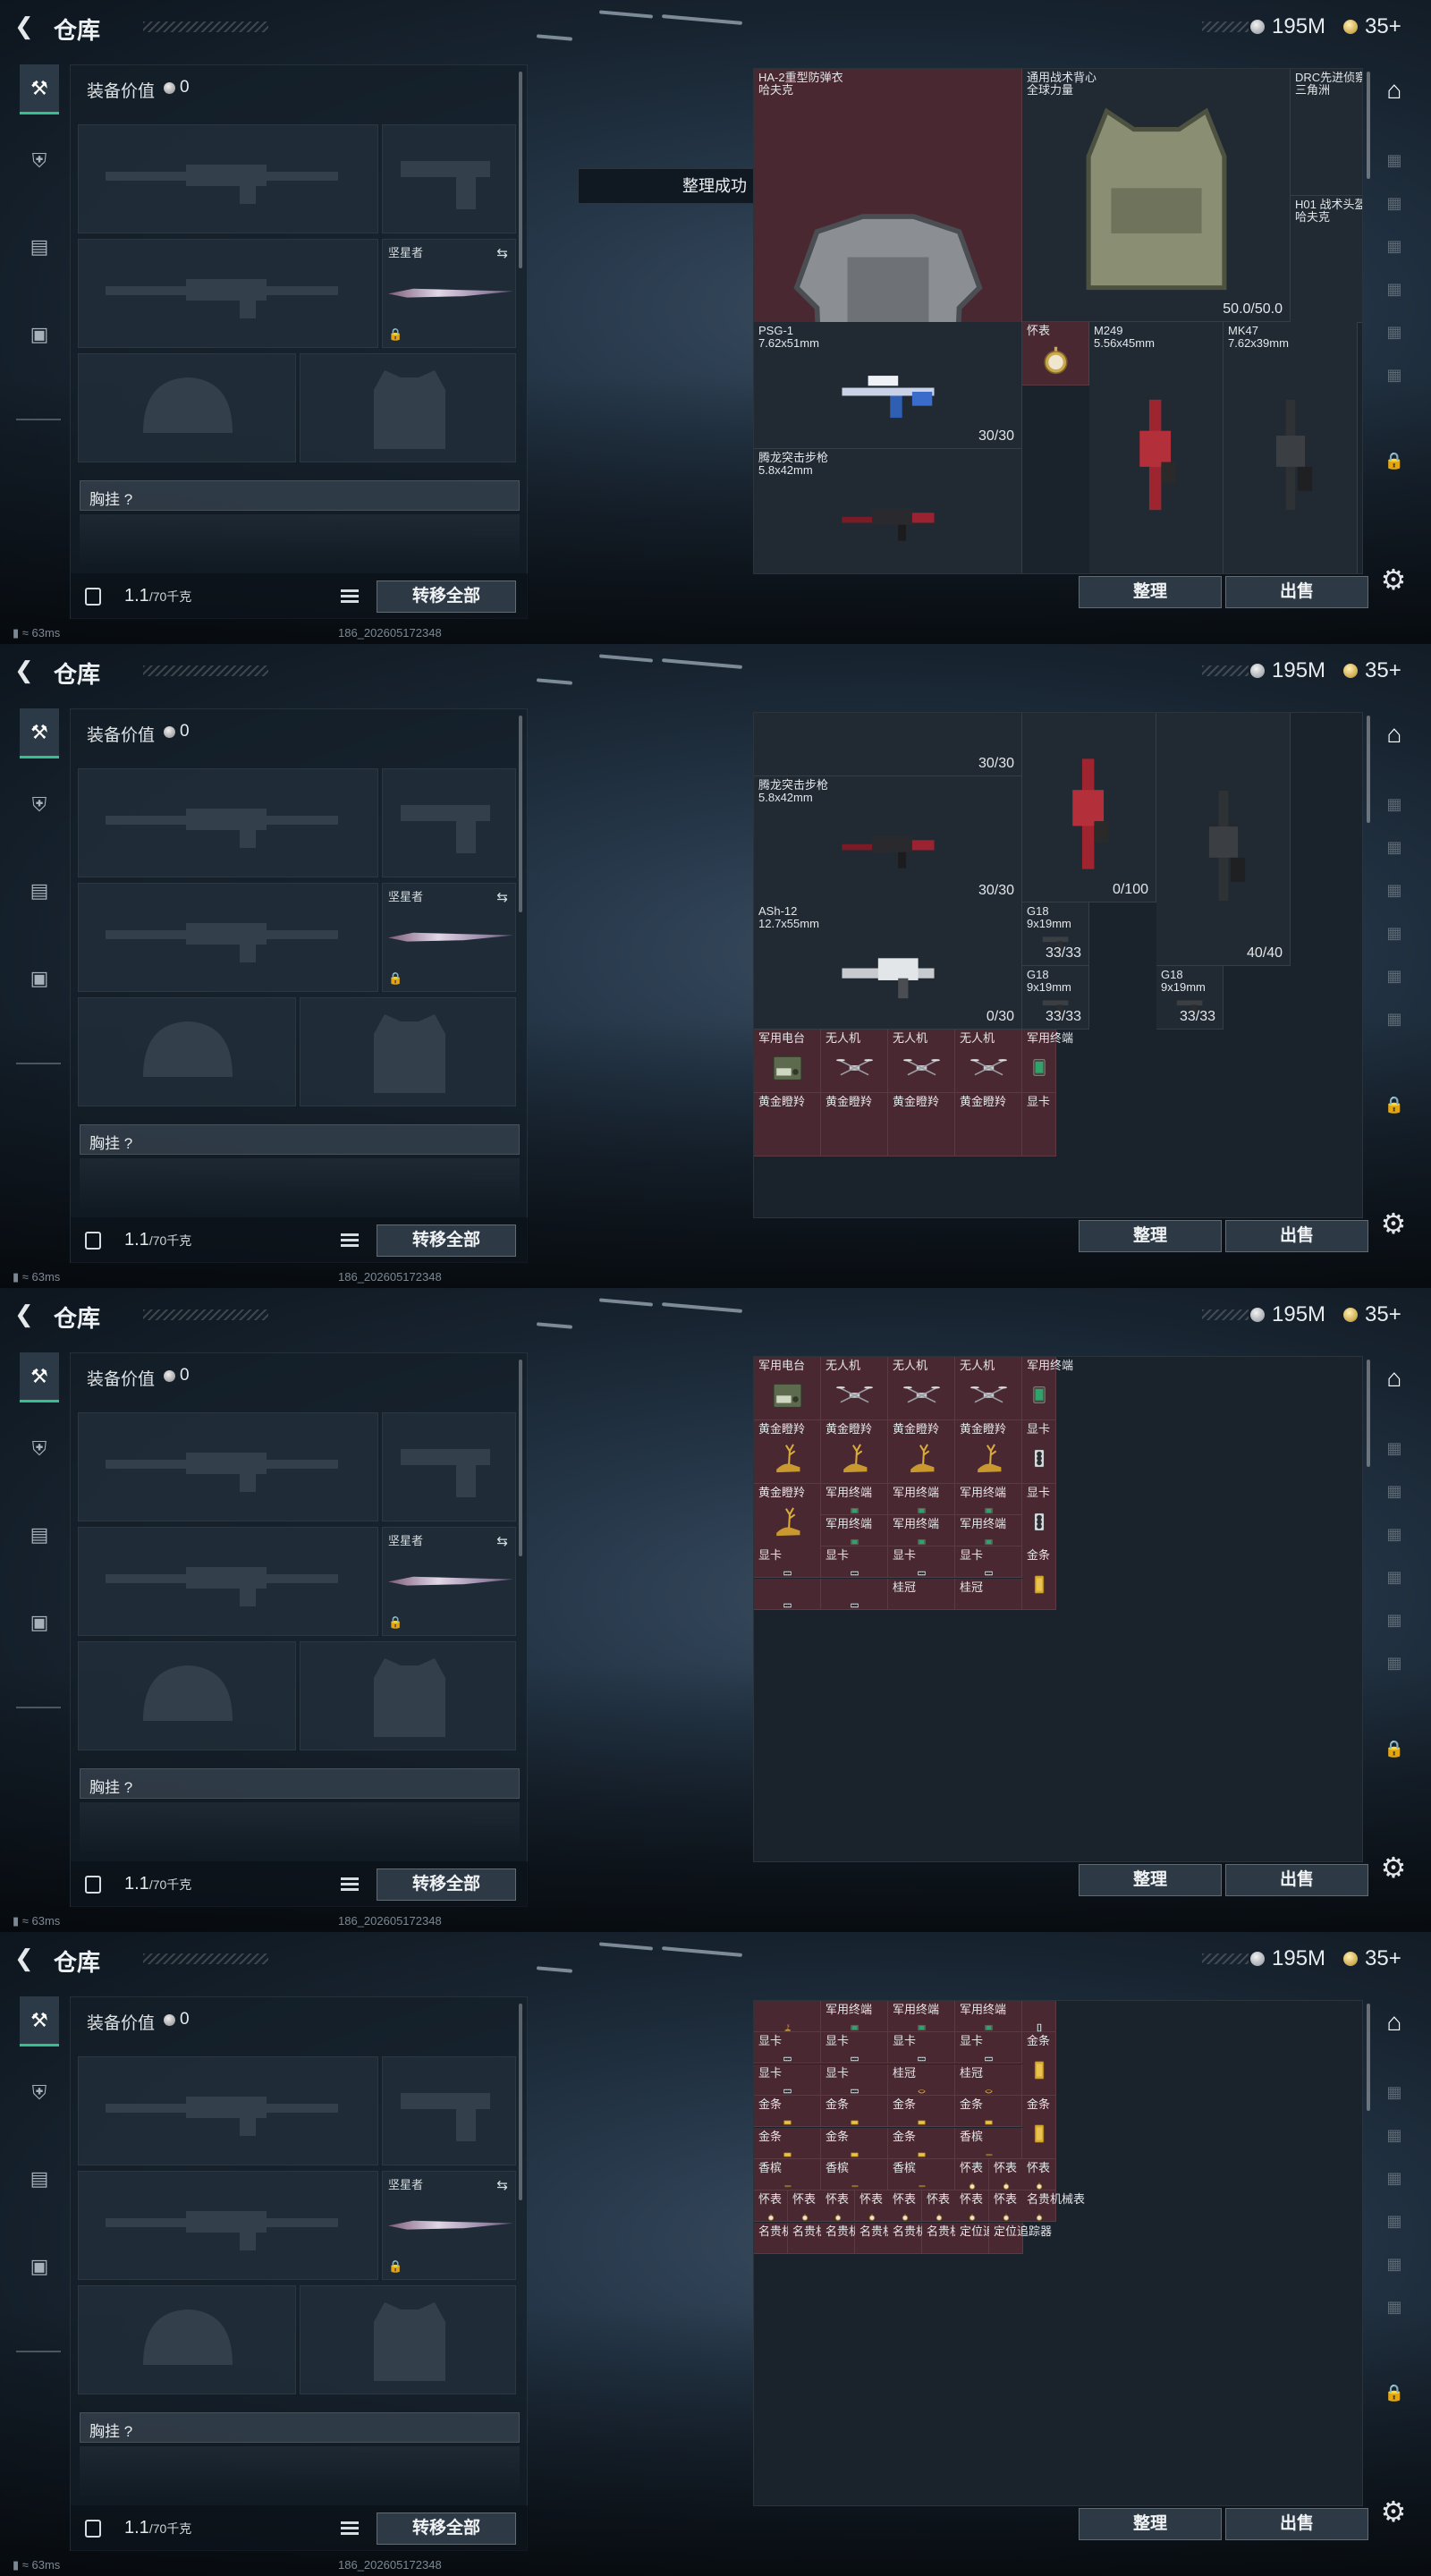  Describe the element at coordinates (449, 293) in the screenshot. I see `melee-slot: 坚星者 ⇆ 🔒` at that location.